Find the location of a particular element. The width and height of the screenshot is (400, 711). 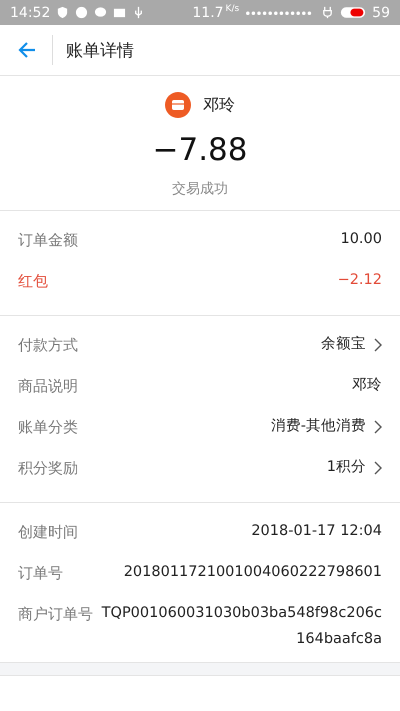

row-value: 邓玲 is located at coordinates (366, 385).